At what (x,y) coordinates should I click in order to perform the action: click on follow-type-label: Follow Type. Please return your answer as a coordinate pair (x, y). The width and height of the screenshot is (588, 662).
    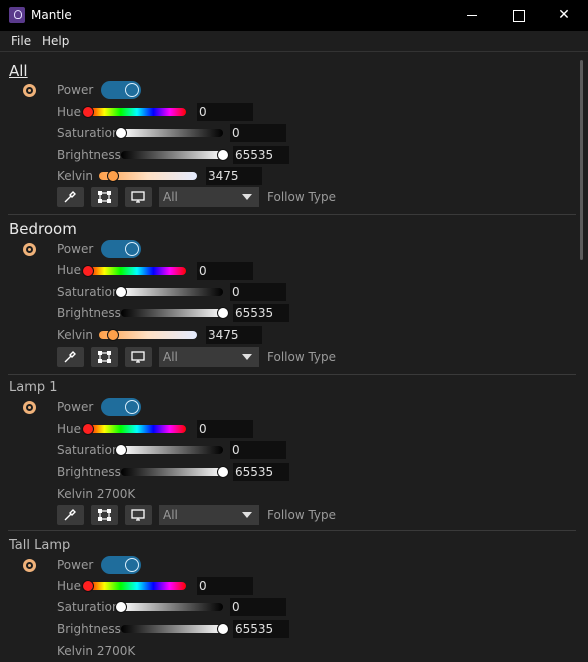
    Looking at the image, I should click on (302, 197).